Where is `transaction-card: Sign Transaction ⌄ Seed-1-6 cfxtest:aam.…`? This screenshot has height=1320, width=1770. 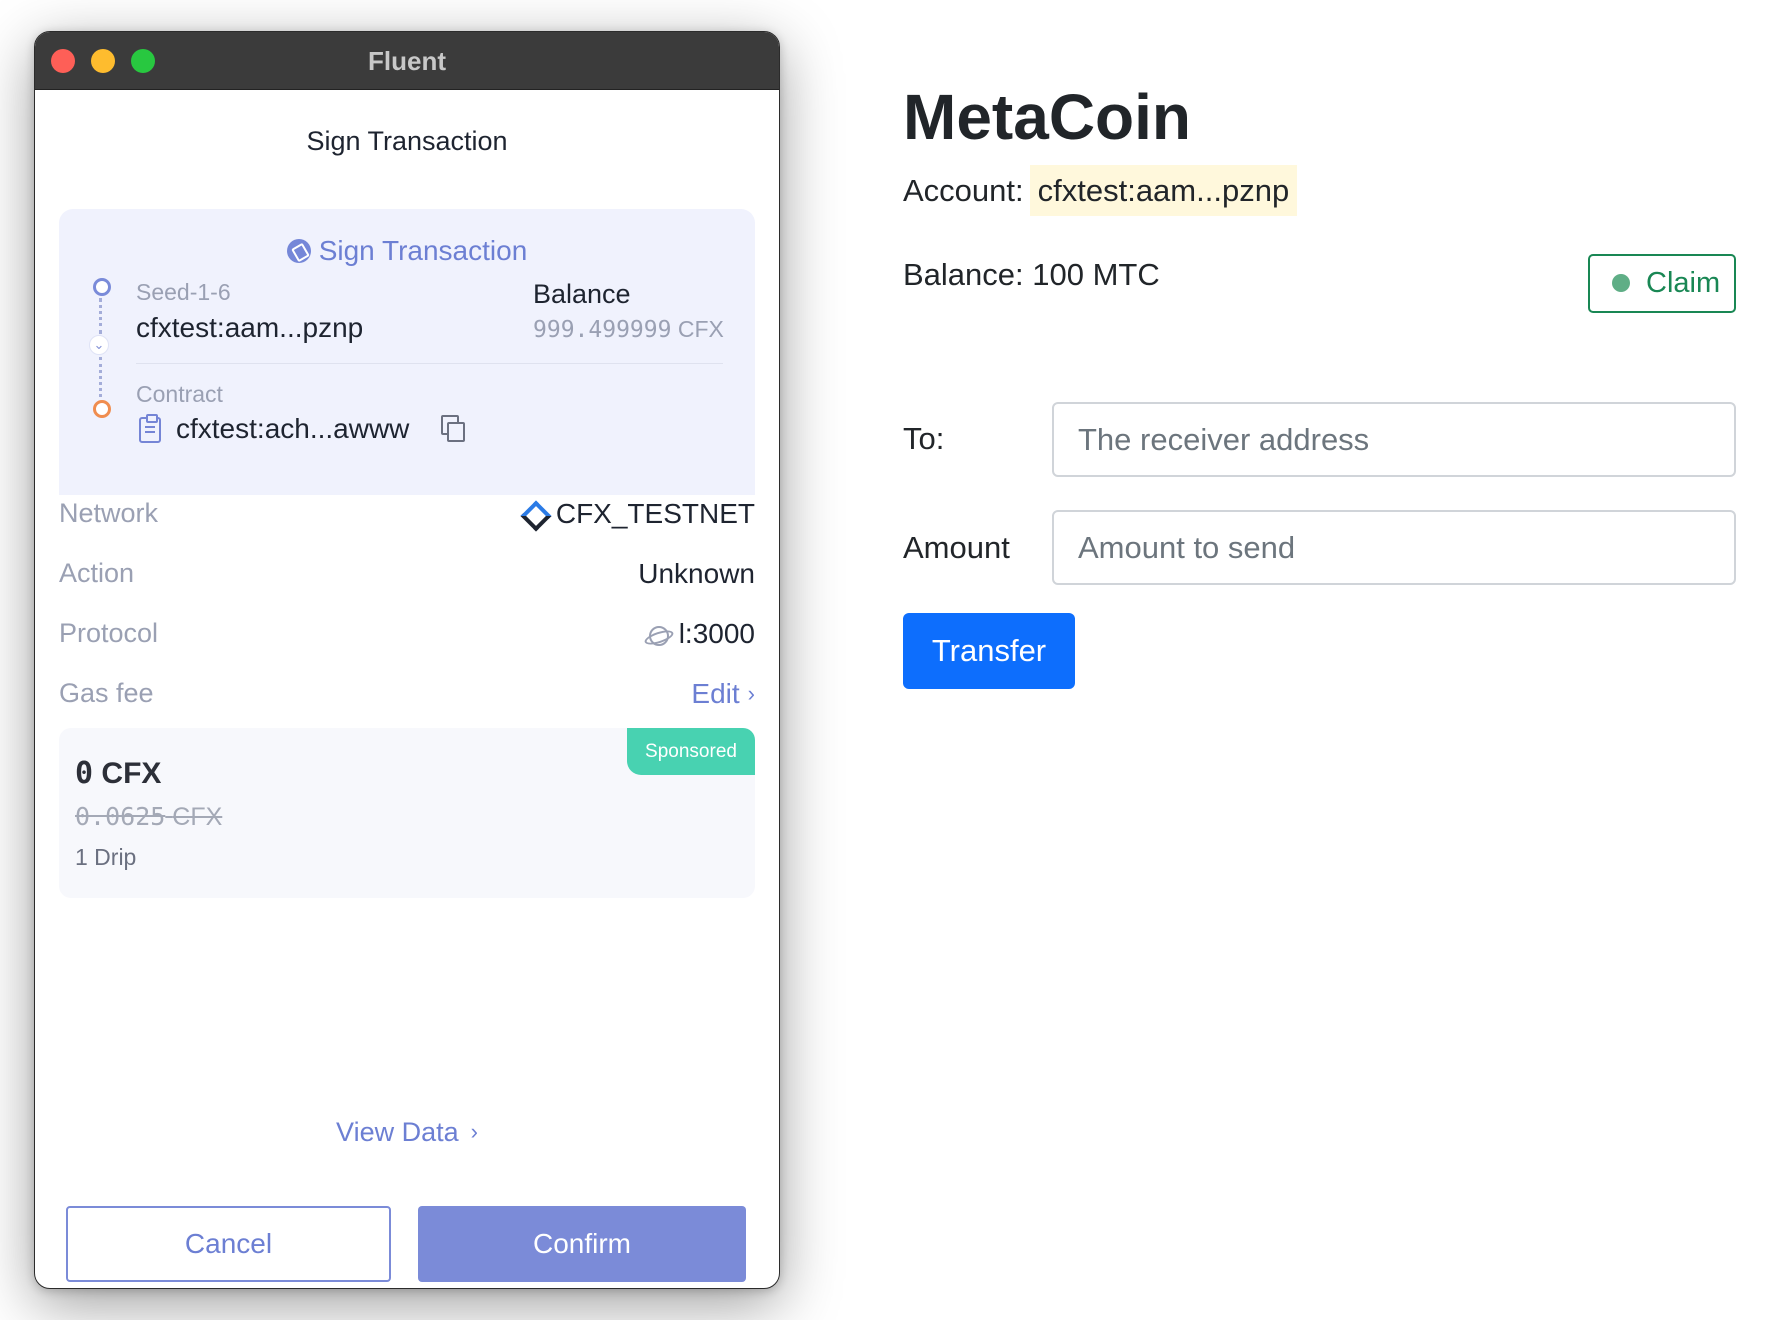
transaction-card: Sign Transaction ⌄ Seed-1-6 cfxtest:aam.… is located at coordinates (407, 352).